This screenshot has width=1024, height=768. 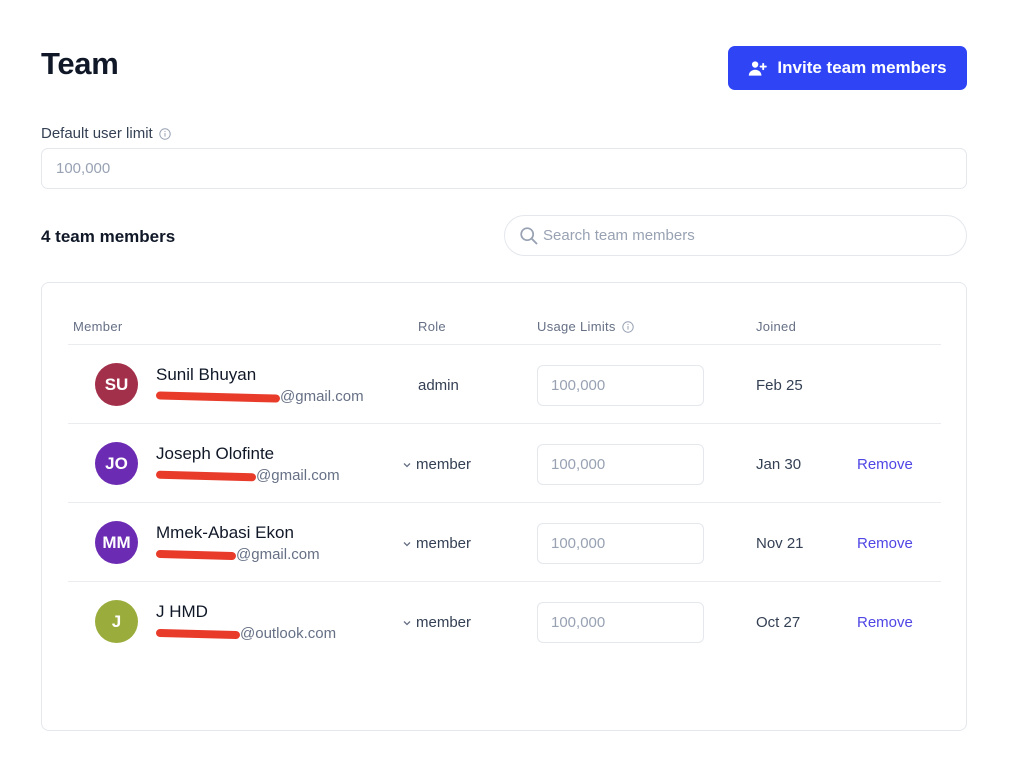 I want to click on default-user-limit-input, so click(x=504, y=168).